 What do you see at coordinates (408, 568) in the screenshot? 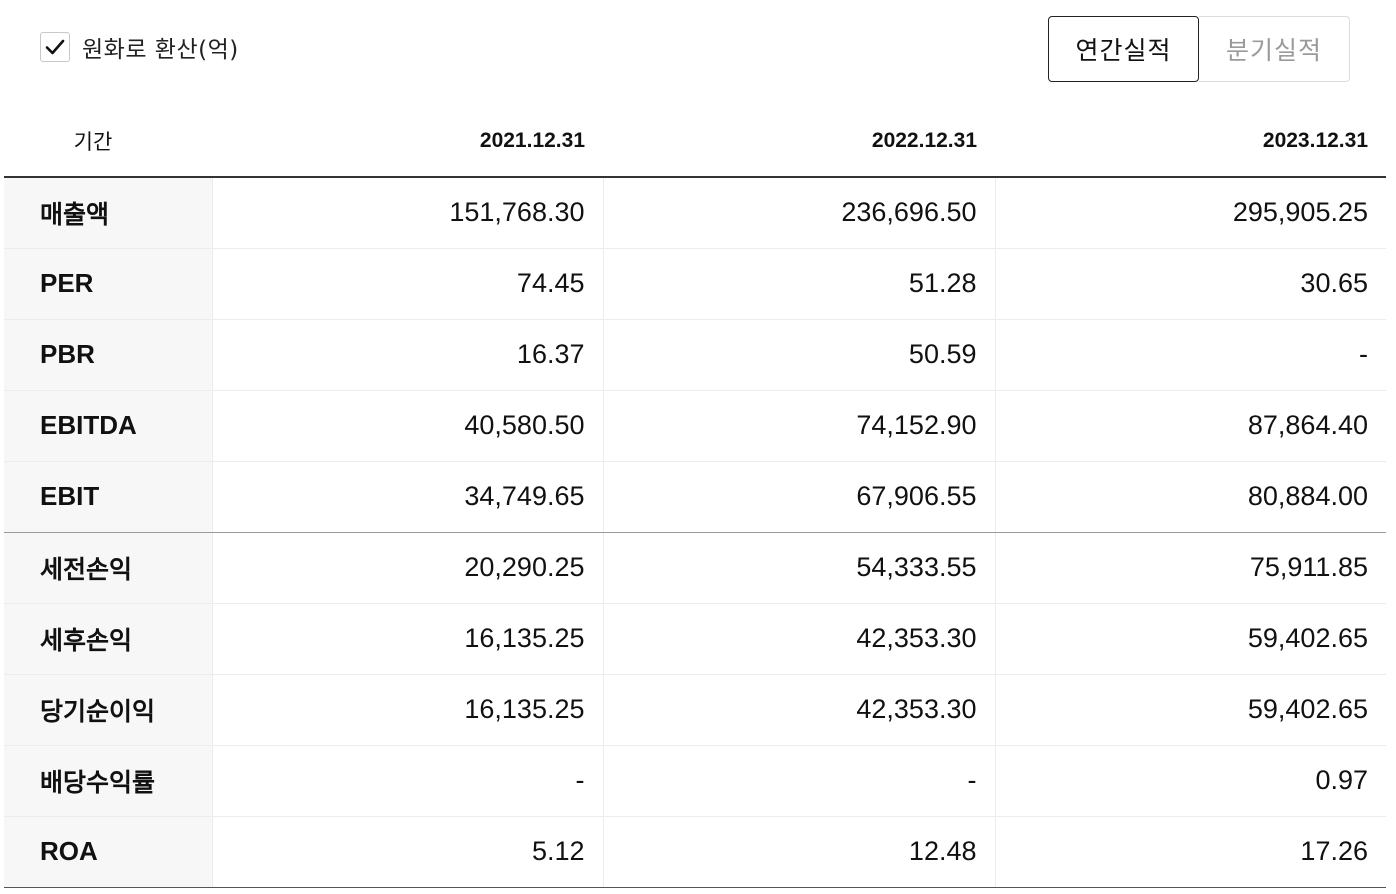
I see `metric-value: 20,290.25` at bounding box center [408, 568].